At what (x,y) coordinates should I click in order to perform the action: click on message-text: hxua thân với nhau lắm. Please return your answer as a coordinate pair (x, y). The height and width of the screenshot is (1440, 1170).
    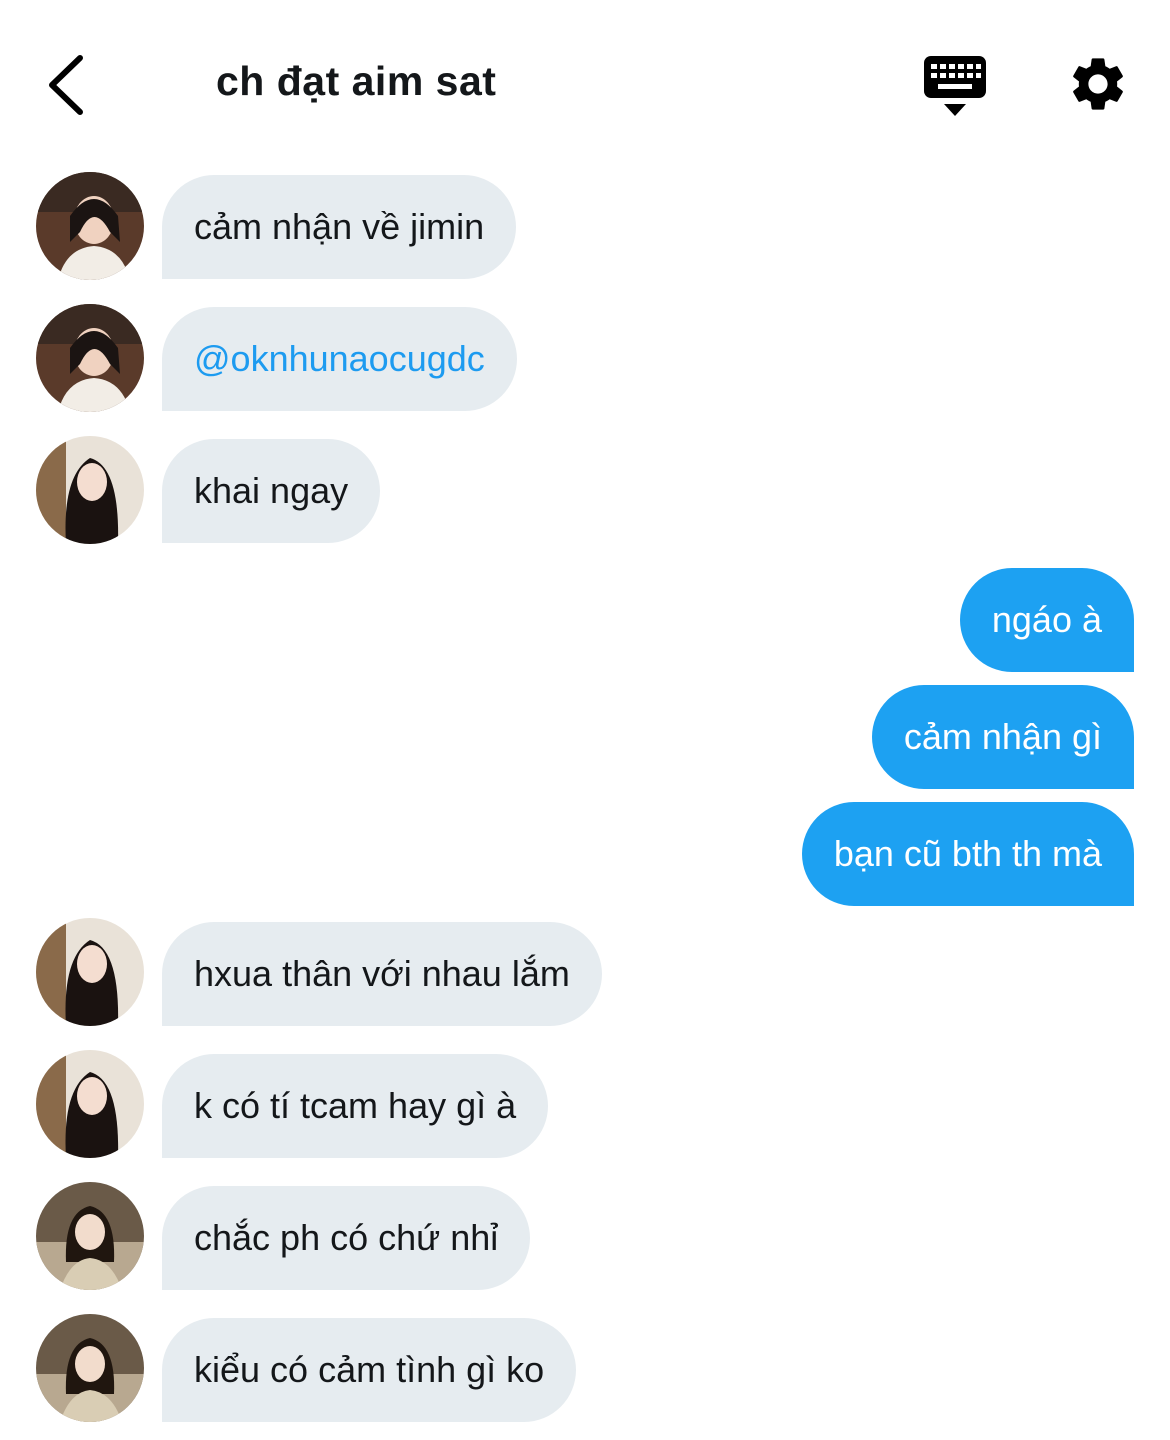
    Looking at the image, I should click on (382, 973).